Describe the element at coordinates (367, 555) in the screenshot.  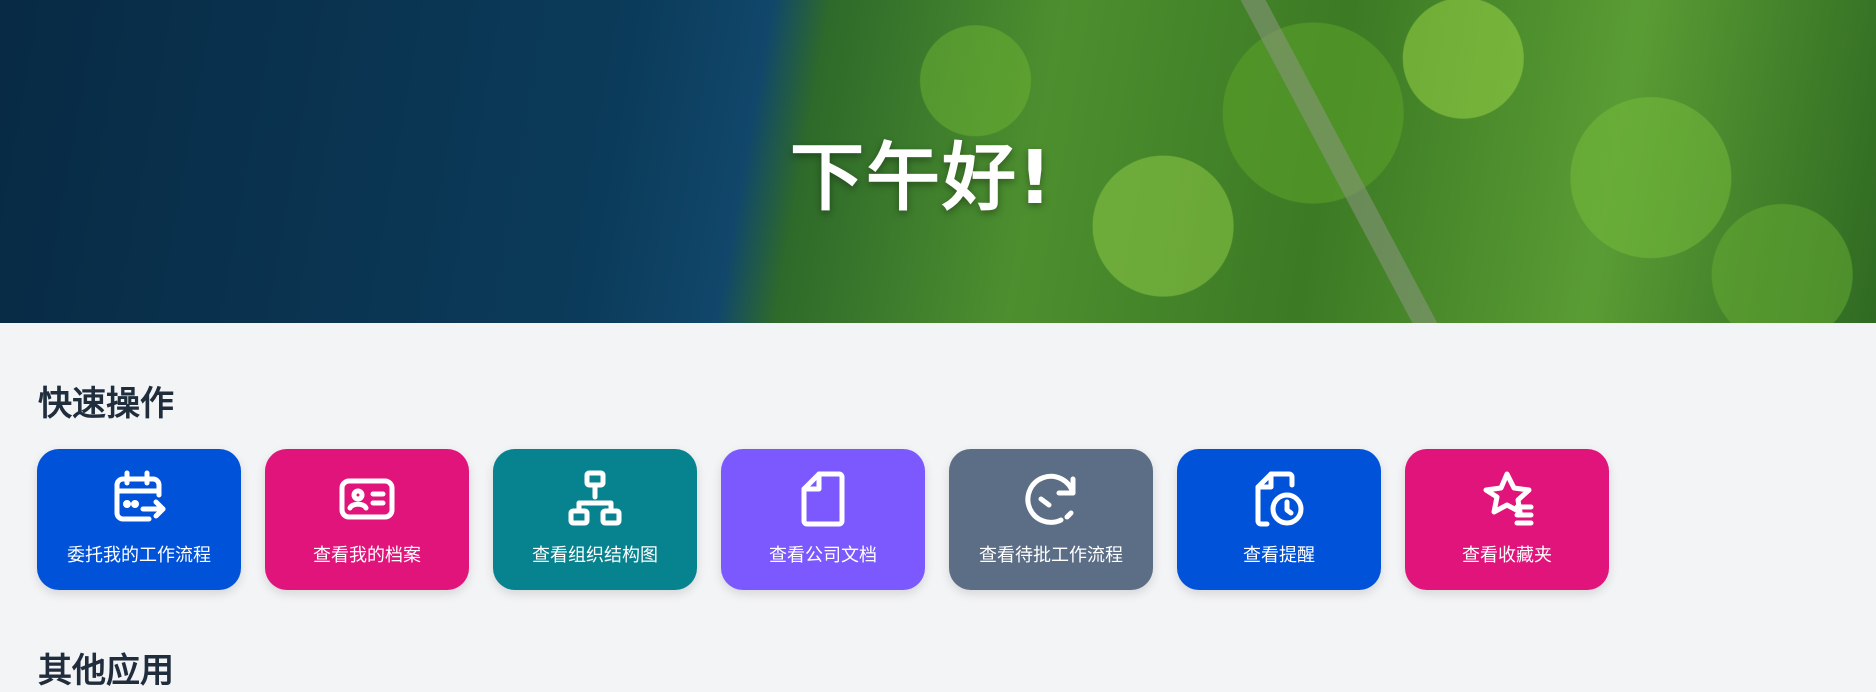
I see `card-label: 查看我的档案` at that location.